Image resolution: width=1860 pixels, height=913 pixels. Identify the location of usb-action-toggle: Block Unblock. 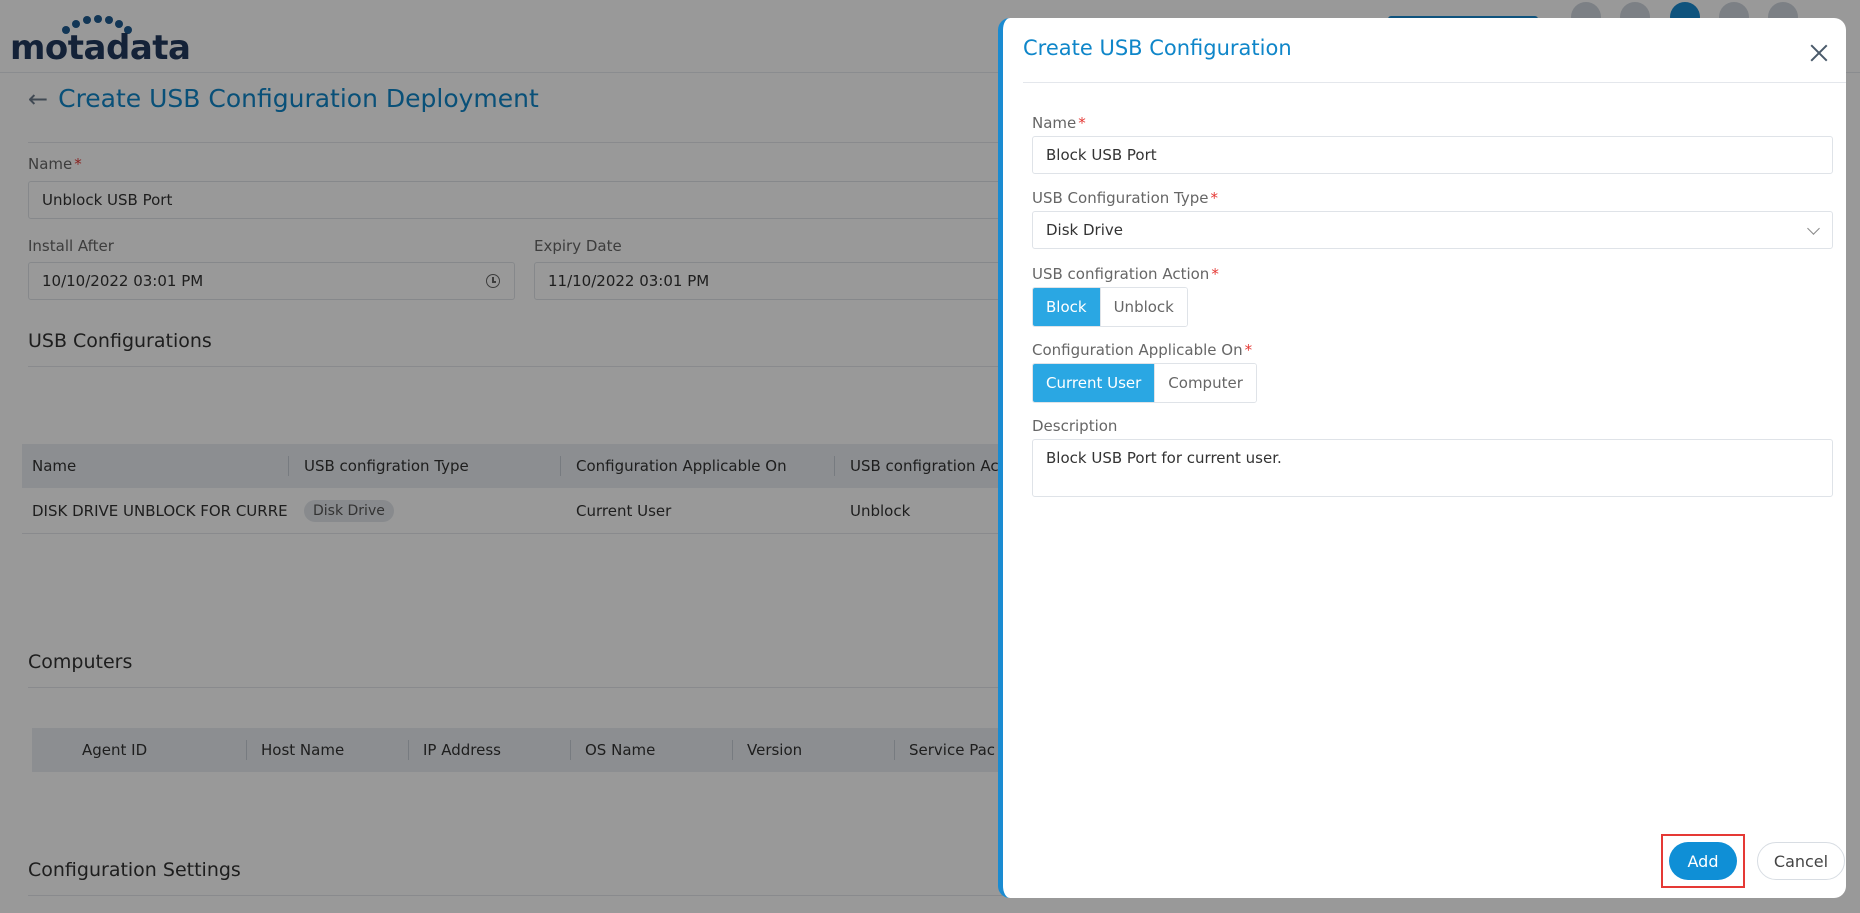
(1110, 307).